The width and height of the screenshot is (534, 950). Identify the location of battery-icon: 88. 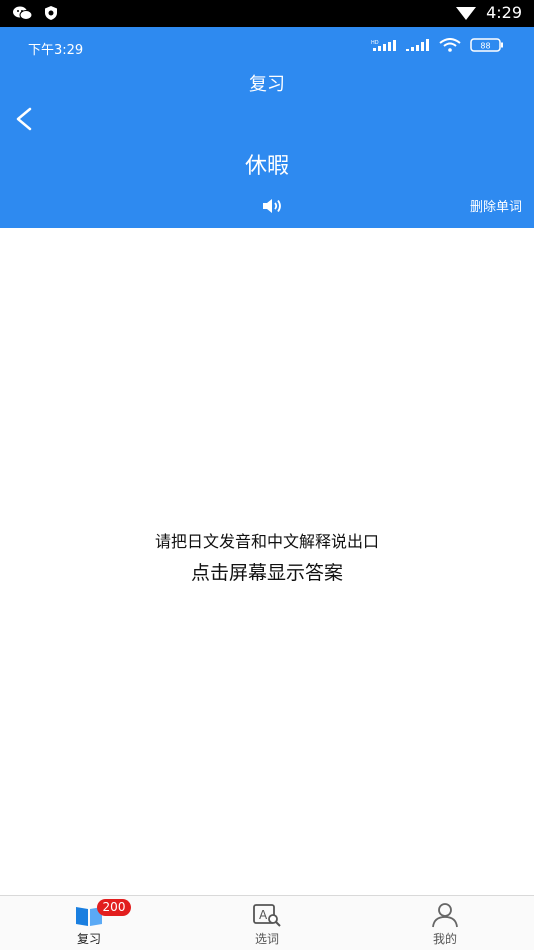
(486, 45).